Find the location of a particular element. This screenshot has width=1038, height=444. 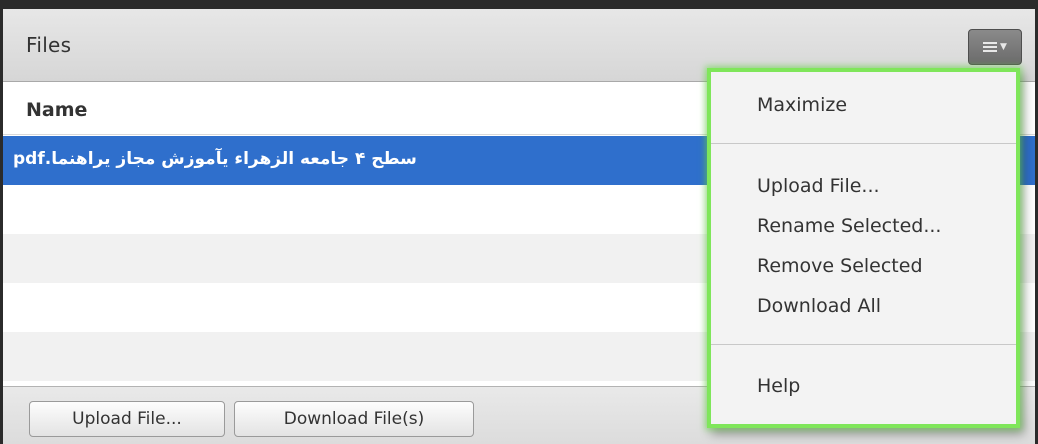

menu-item-maximize: Maximize is located at coordinates (802, 105).